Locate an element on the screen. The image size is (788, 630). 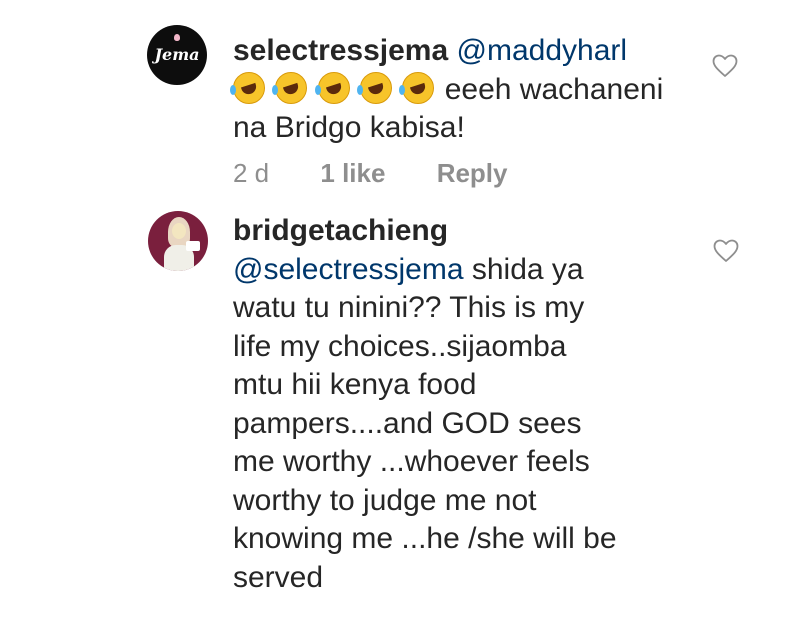
mention-link: @maddyharl is located at coordinates (542, 50).